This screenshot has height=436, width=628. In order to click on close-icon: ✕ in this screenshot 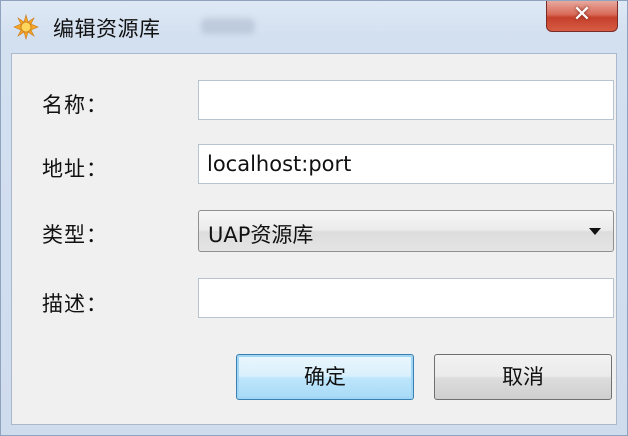, I will do `click(582, 14)`.